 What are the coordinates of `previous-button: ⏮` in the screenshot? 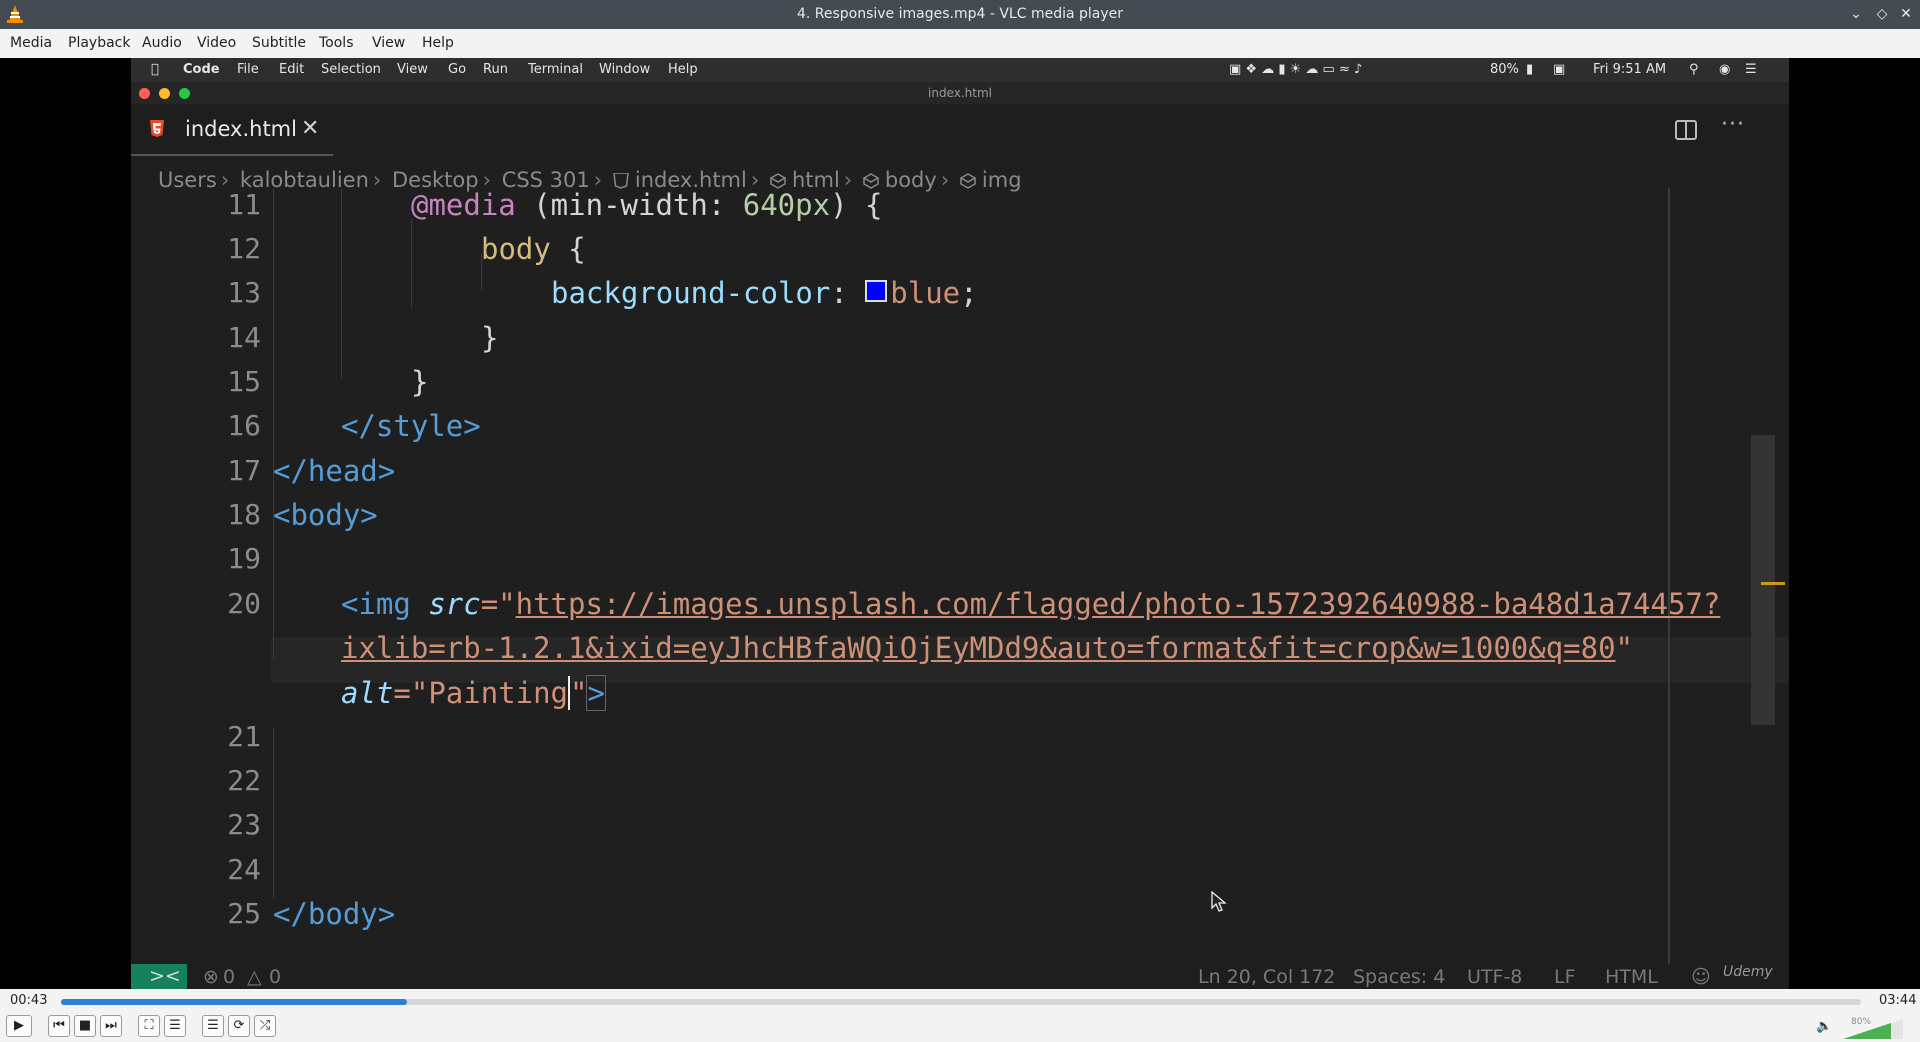 It's located at (59, 1026).